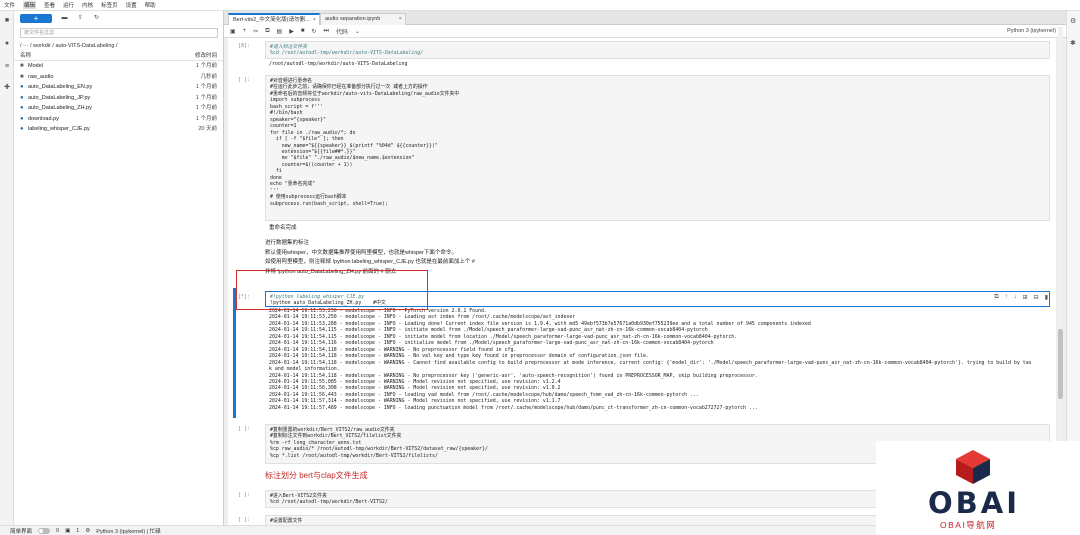  I want to click on fast-forward-icon: ⏭, so click(325, 31).